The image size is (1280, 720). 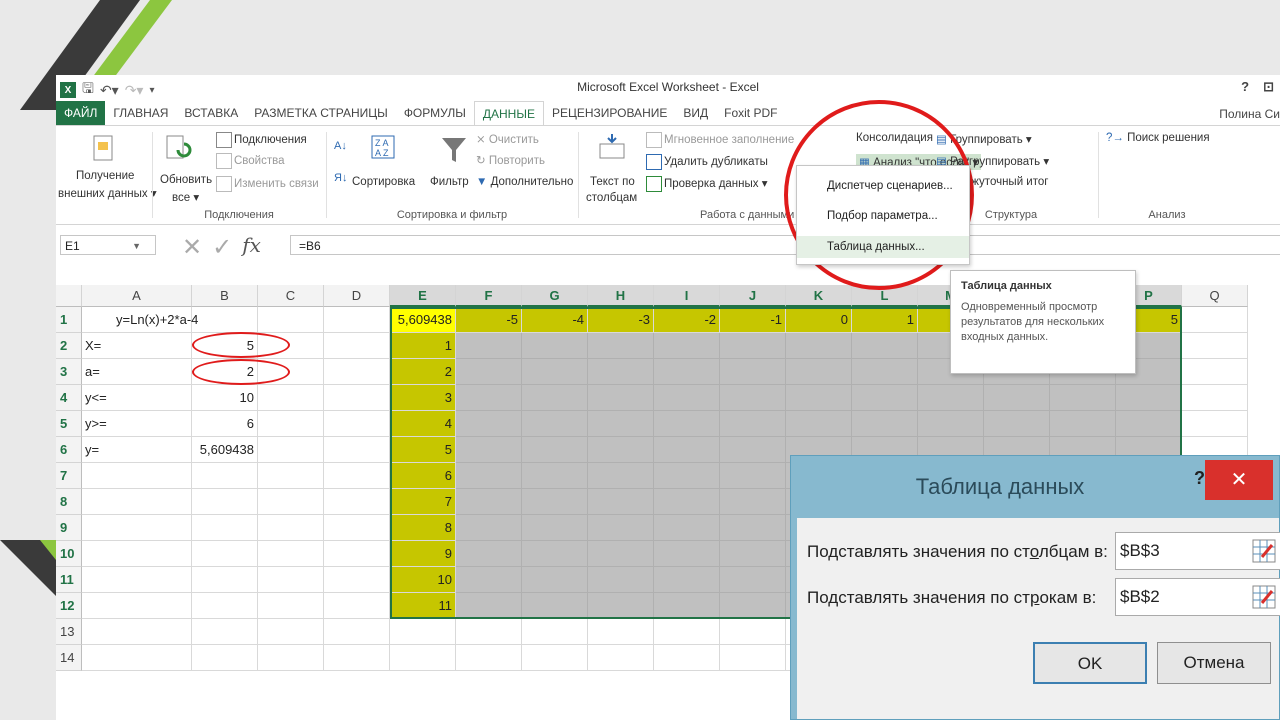 What do you see at coordinates (423, 528) in the screenshot?
I see `cell-e9: 8` at bounding box center [423, 528].